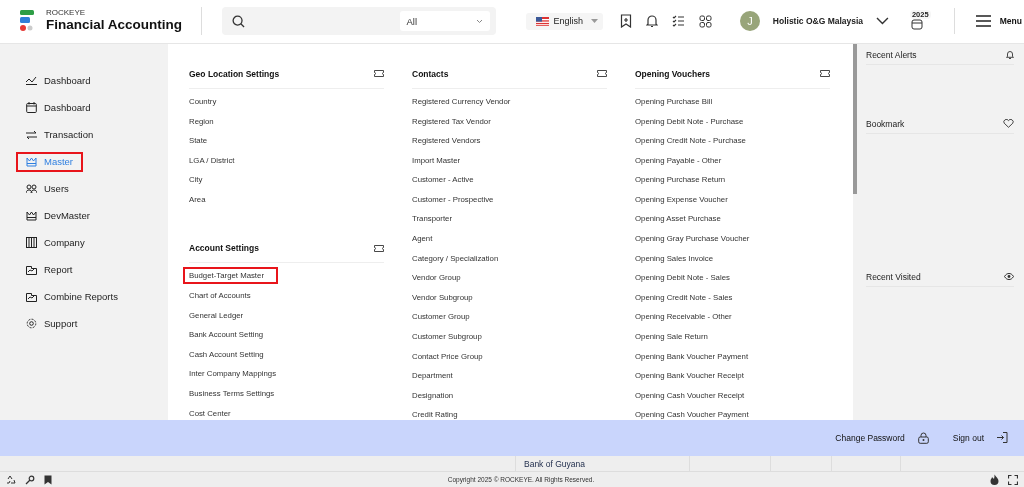  Describe the element at coordinates (626, 21) in the screenshot. I see `bookmark-add-icon` at that location.